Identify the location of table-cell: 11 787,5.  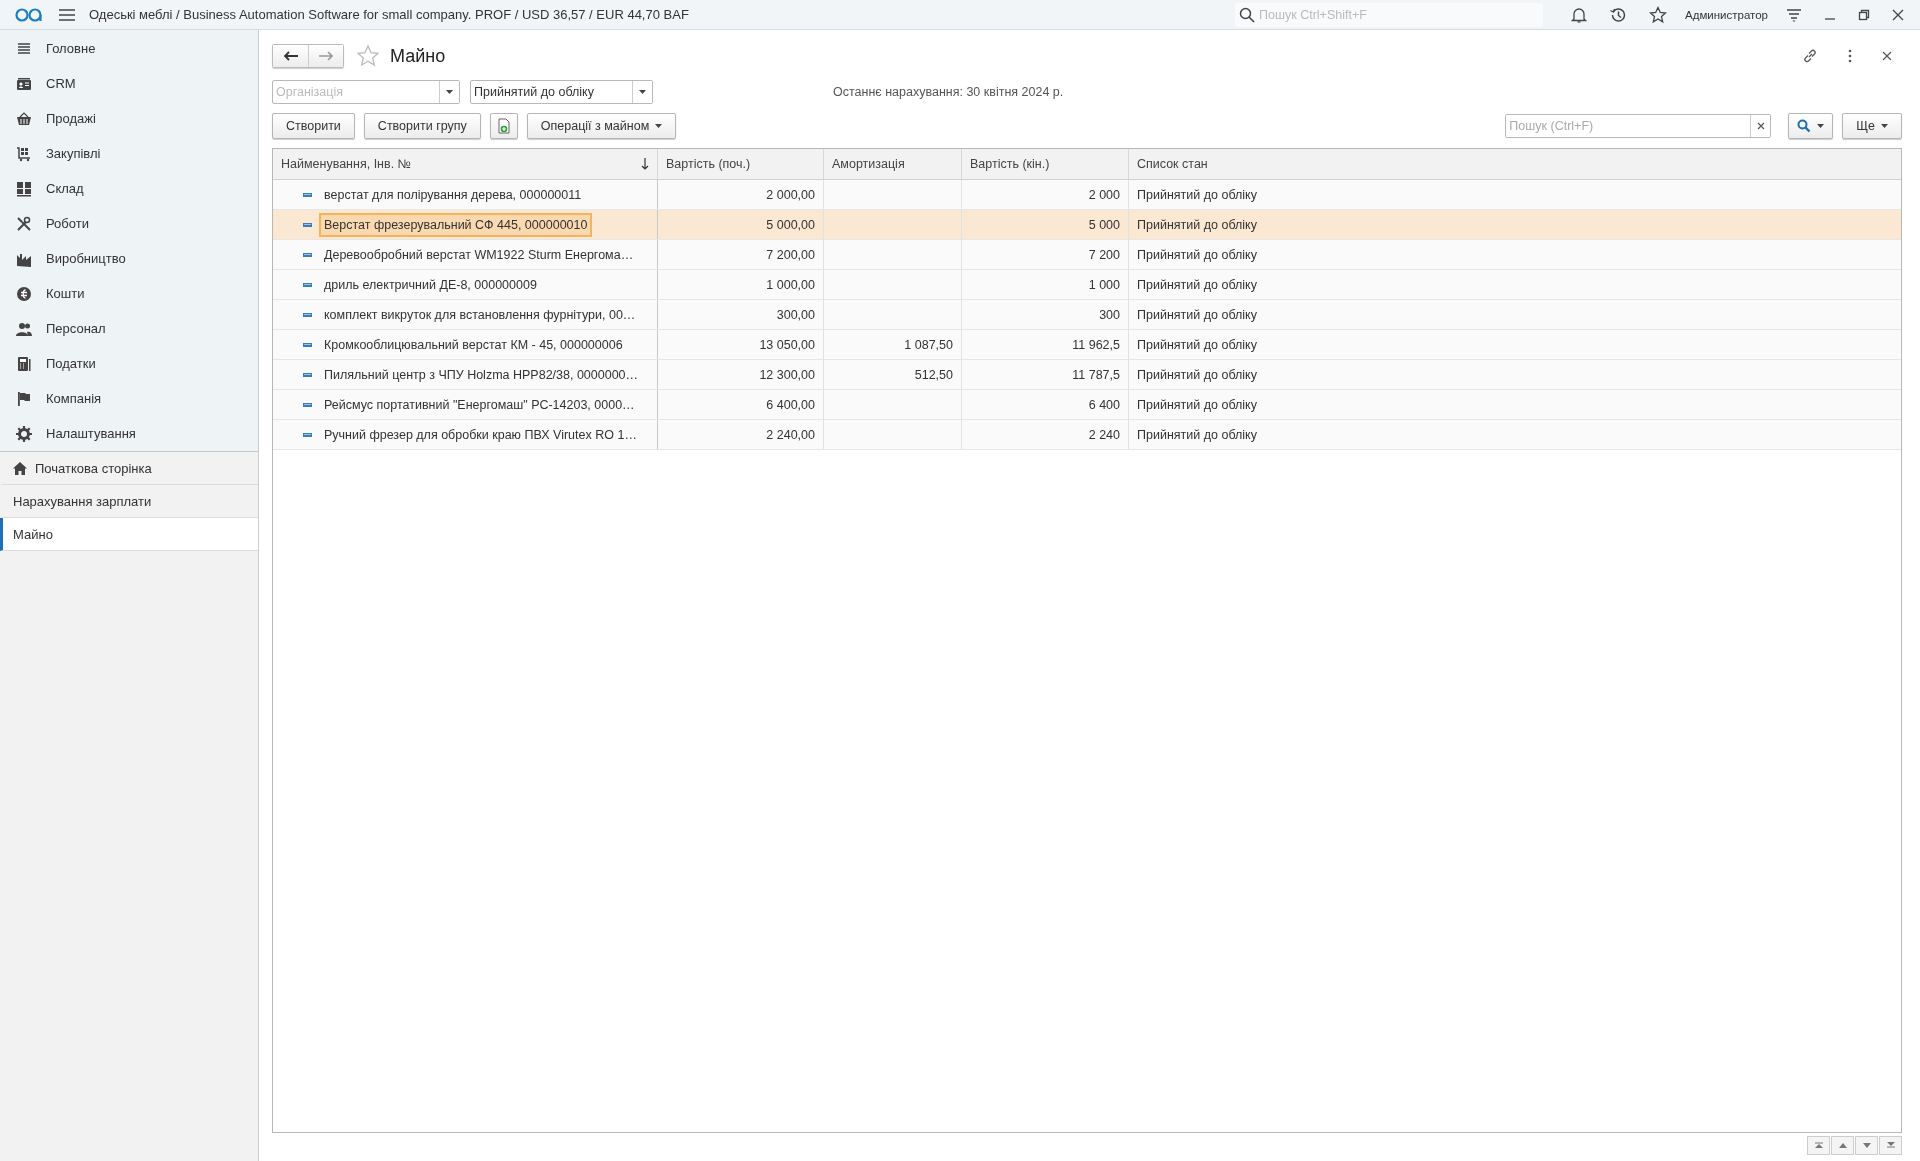
(1096, 374).